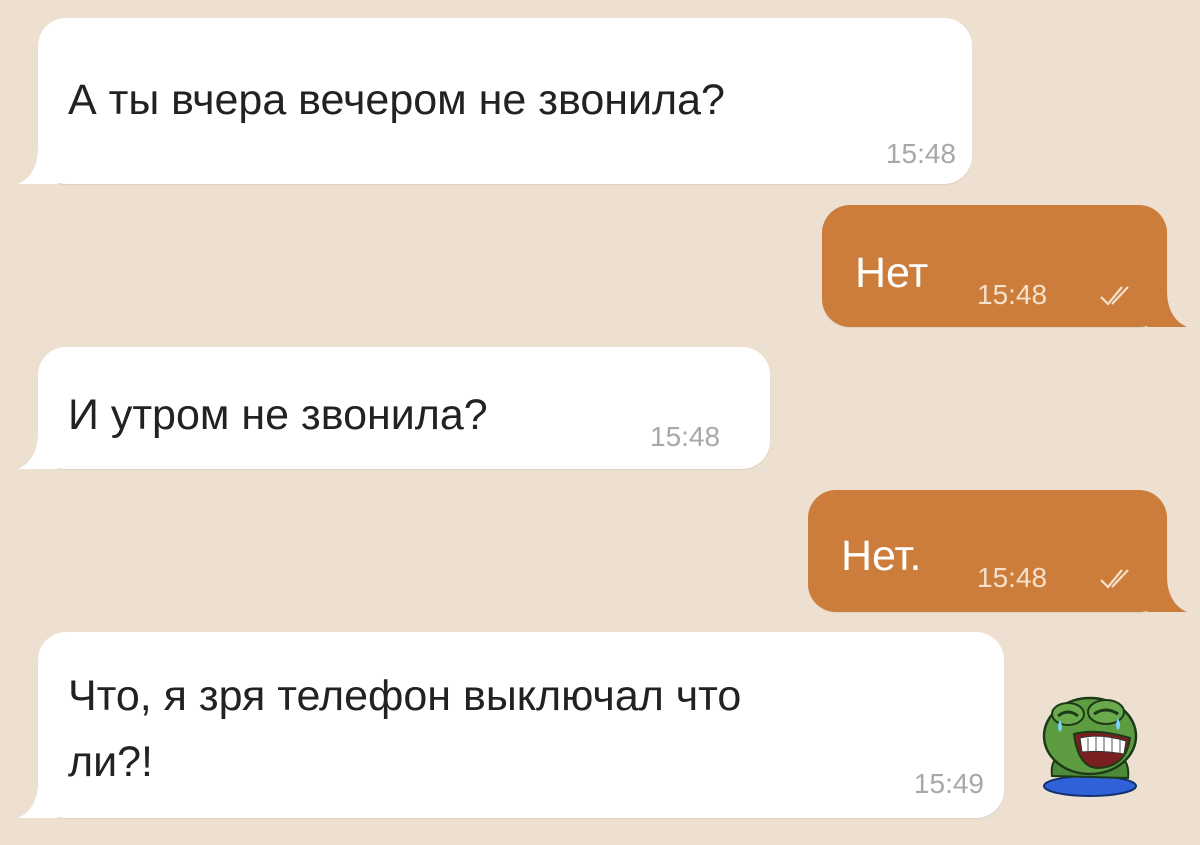 Image resolution: width=1200 pixels, height=845 pixels. What do you see at coordinates (881, 556) in the screenshot?
I see `message-text: Нет.` at bounding box center [881, 556].